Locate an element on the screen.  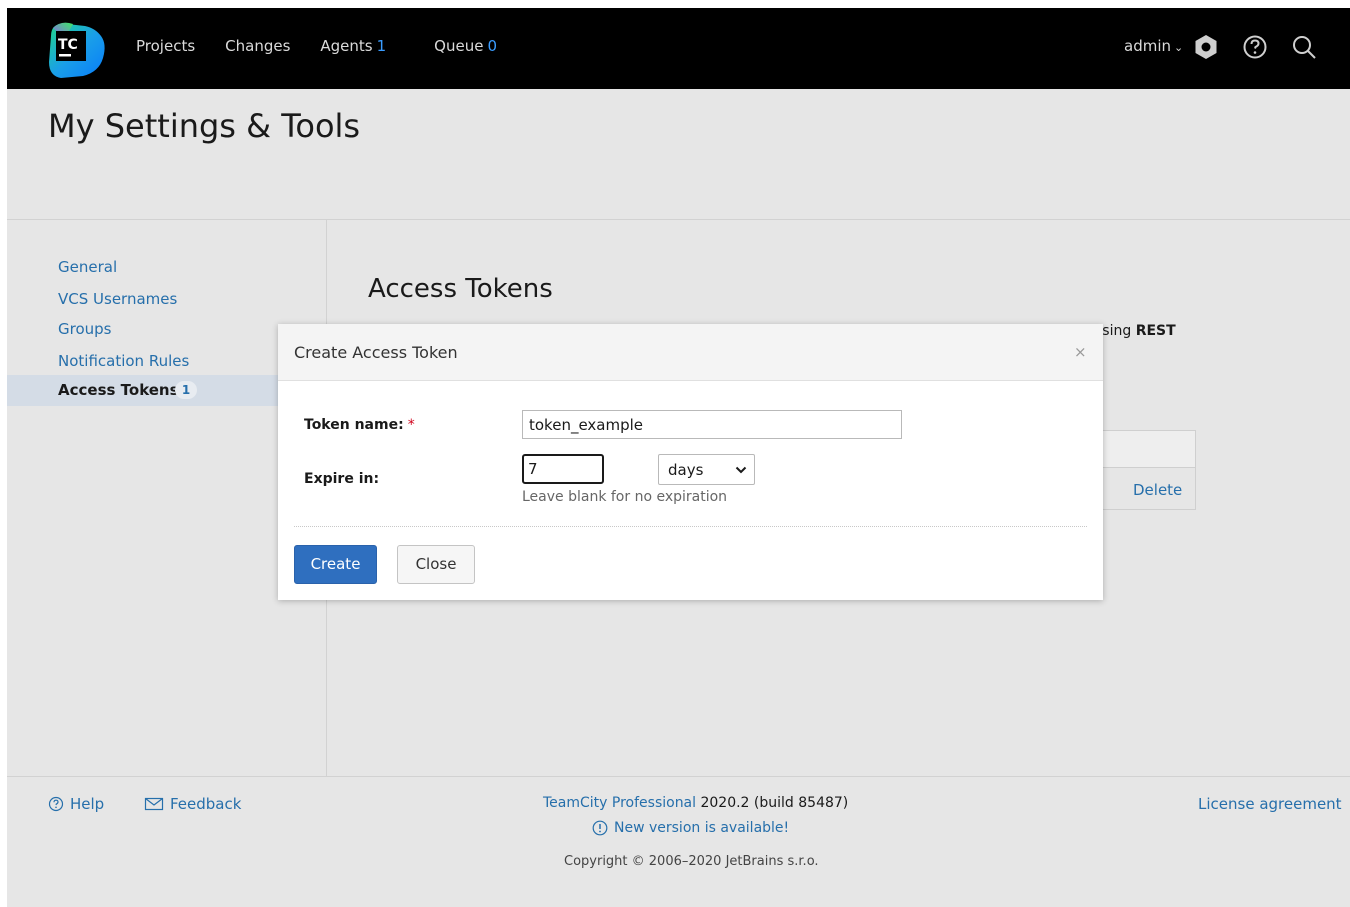
page-title: My Settings & Tools is located at coordinates (204, 126).